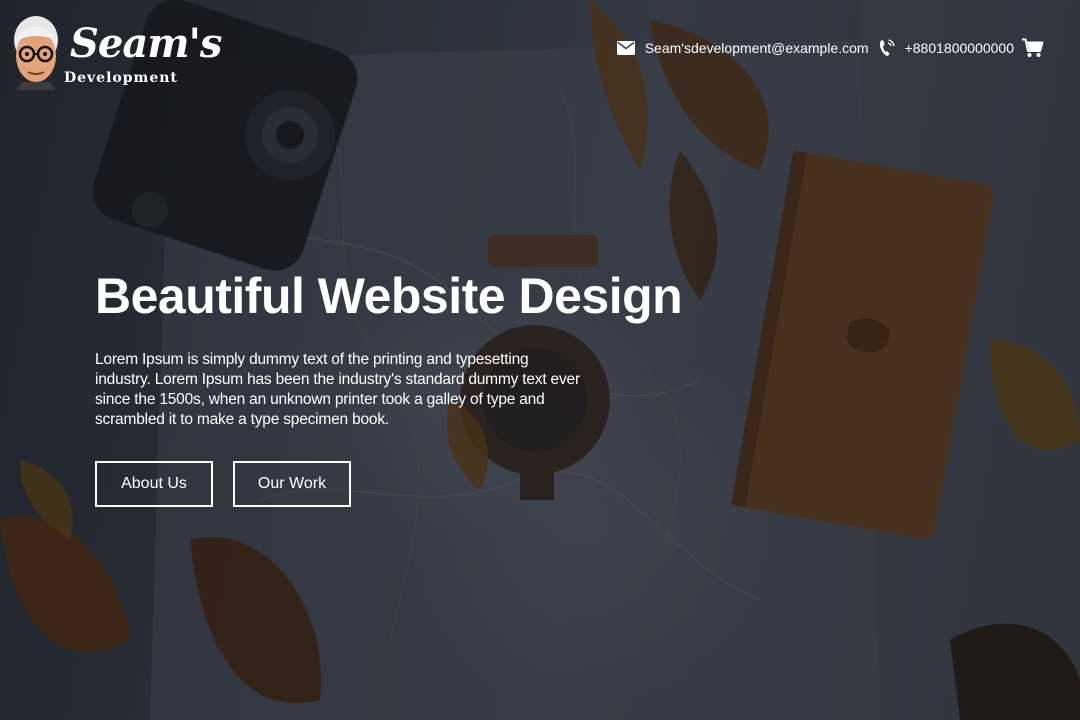 The height and width of the screenshot is (720, 1080). I want to click on hero-button-group: About Us Our Work, so click(345, 484).